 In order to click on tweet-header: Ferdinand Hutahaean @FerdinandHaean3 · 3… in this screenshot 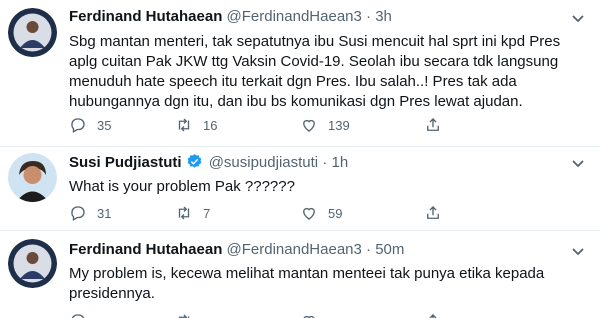, I will do `click(230, 16)`.